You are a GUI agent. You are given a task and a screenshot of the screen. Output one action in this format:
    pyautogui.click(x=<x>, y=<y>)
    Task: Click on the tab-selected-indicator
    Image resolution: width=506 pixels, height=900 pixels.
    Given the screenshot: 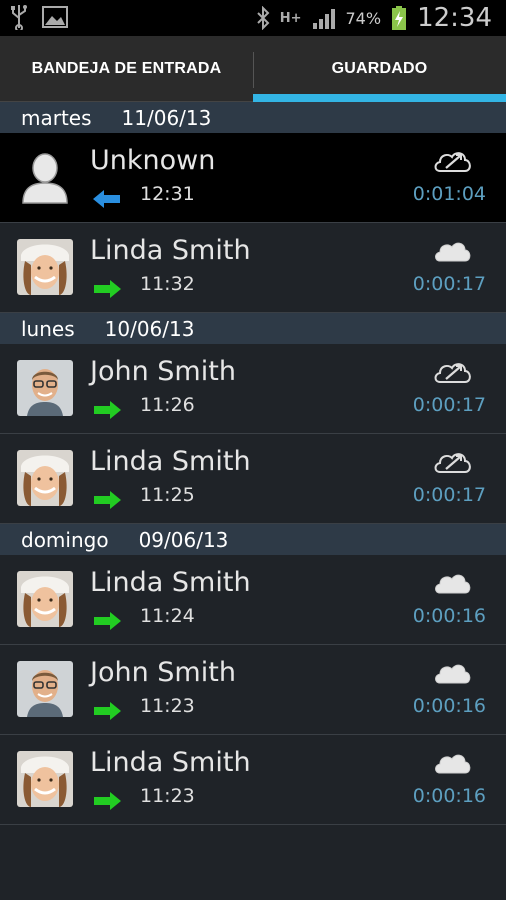 What is the action you would take?
    pyautogui.click(x=379, y=98)
    